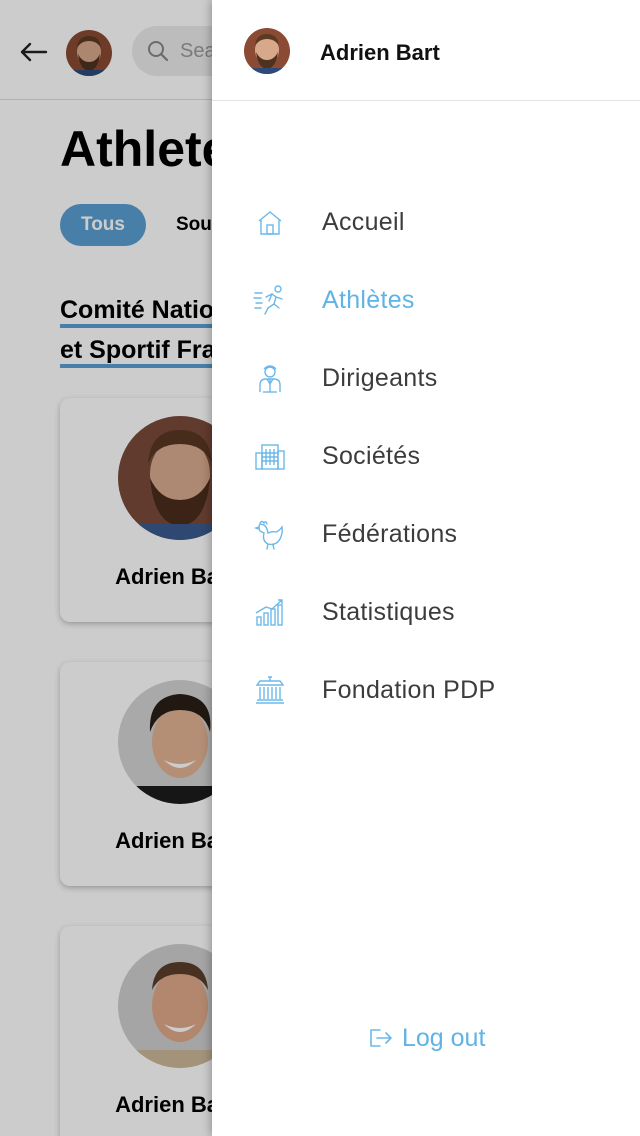  What do you see at coordinates (426, 457) in the screenshot?
I see `menu-item-societes: Sociétés` at bounding box center [426, 457].